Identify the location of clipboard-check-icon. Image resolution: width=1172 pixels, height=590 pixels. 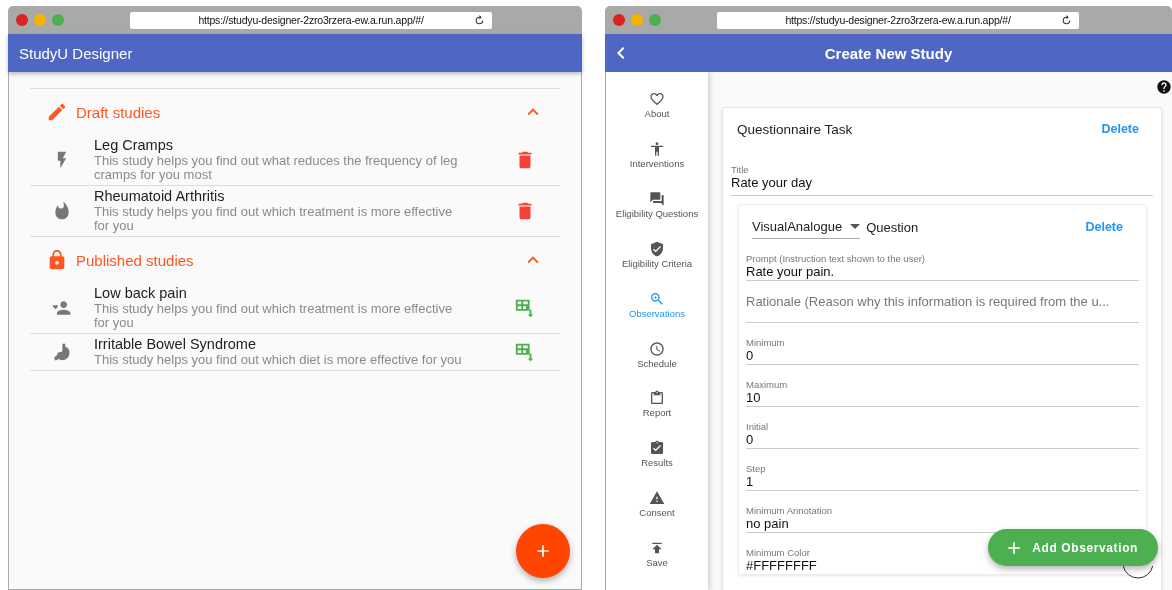
(657, 448).